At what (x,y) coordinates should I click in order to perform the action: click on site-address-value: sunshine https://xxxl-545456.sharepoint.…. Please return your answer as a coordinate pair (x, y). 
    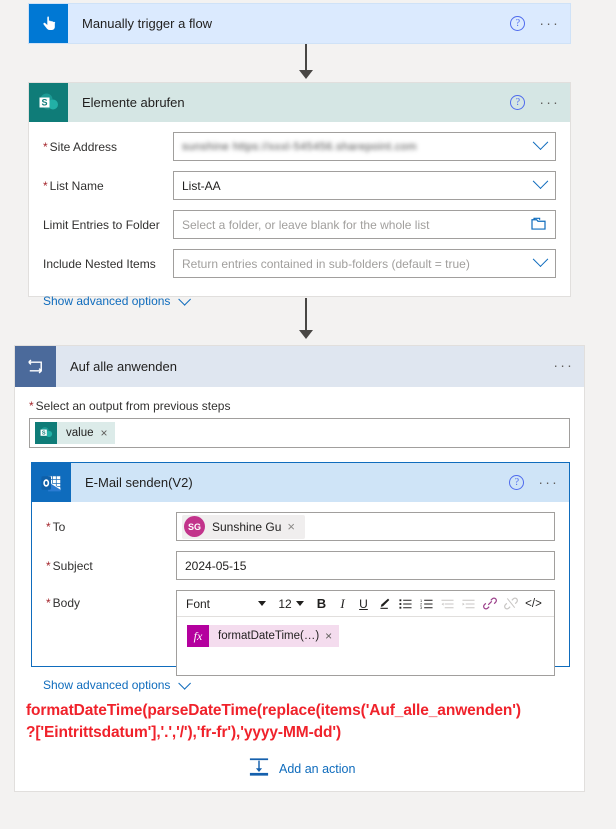
    Looking at the image, I should click on (299, 146).